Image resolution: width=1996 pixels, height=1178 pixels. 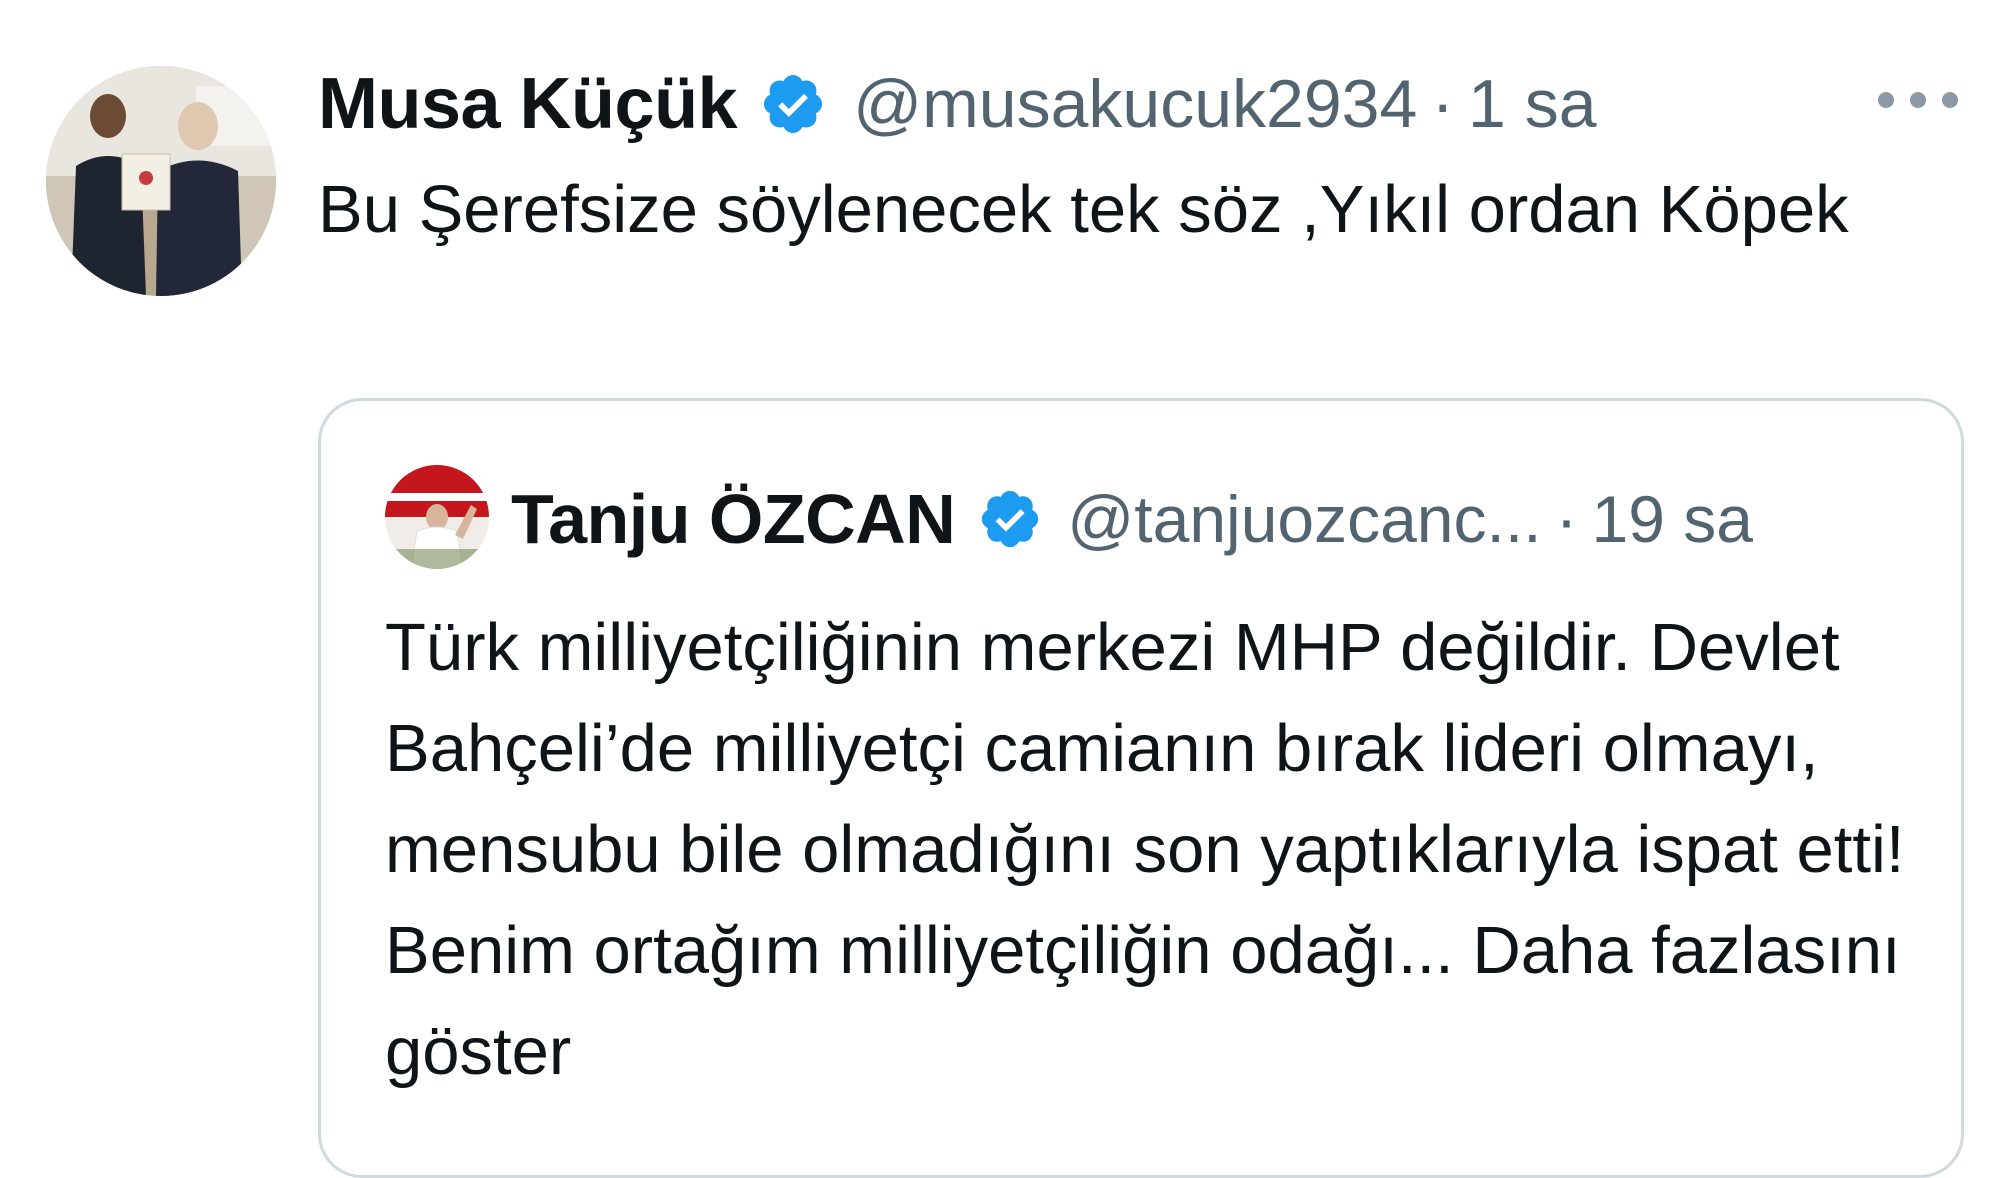 I want to click on tweet-header: Musa Küçük @musakucuk2934 · 1 sa, so click(x=957, y=104).